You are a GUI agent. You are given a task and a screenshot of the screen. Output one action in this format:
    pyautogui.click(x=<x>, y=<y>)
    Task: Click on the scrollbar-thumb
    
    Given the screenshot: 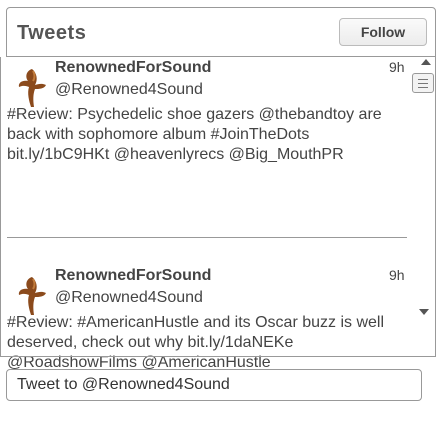 What is the action you would take?
    pyautogui.click(x=423, y=83)
    